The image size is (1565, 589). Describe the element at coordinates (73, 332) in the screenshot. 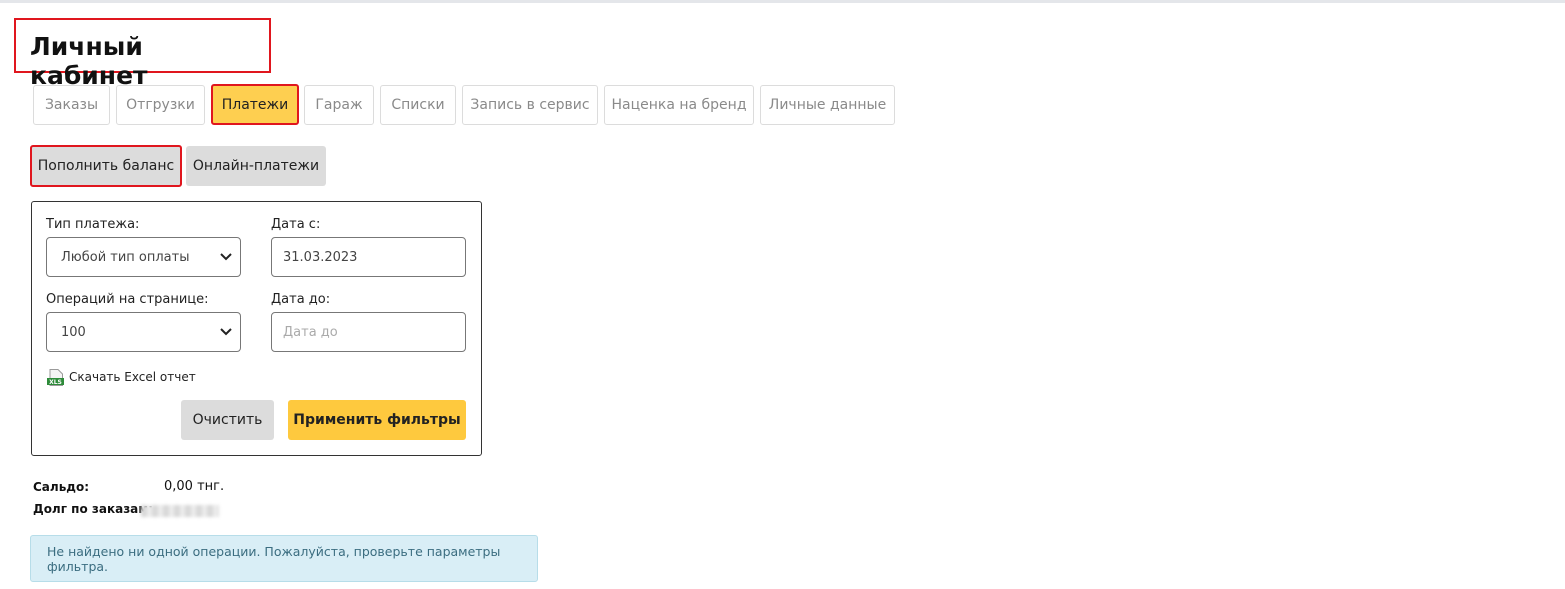

I see `per-page-value: 100` at that location.